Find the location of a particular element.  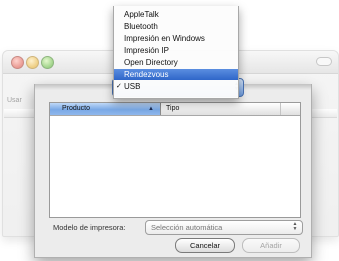

menu-item-bluetooth: Bluetooth is located at coordinates (176, 26).